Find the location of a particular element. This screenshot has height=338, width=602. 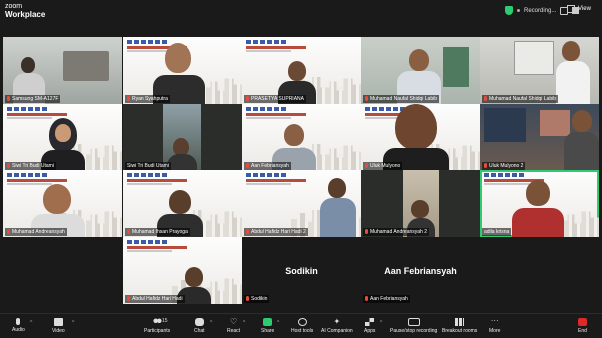

video-tile: Muhamad Andreansyah 2 is located at coordinates (420, 203).